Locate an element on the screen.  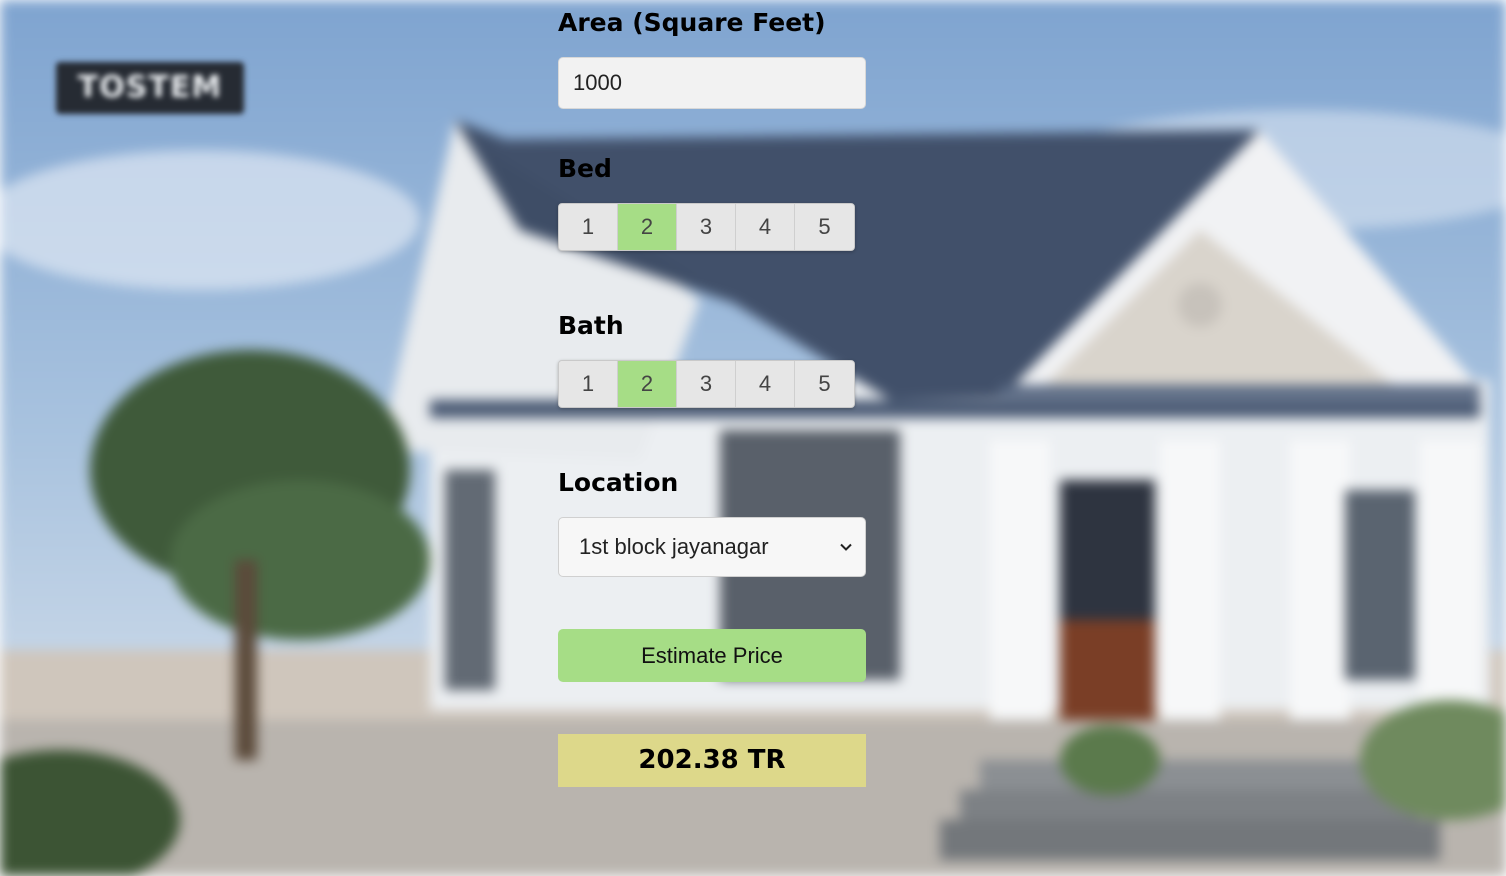
bath-selector: 1 2 3 4 5 is located at coordinates (706, 384).